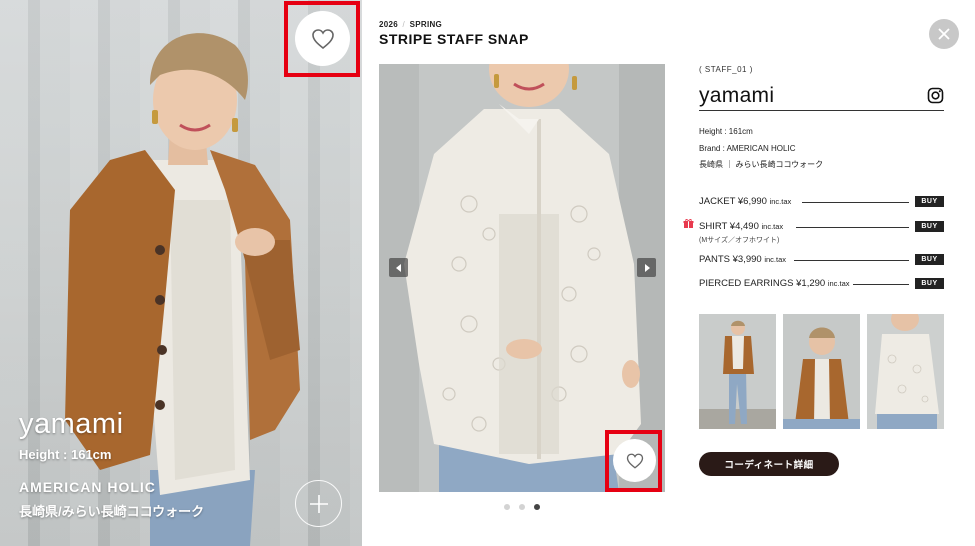 The width and height of the screenshot is (975, 546). Describe the element at coordinates (739, 240) in the screenshot. I see `shirt-size-note: (Mサイズ／オフホワイト)` at that location.